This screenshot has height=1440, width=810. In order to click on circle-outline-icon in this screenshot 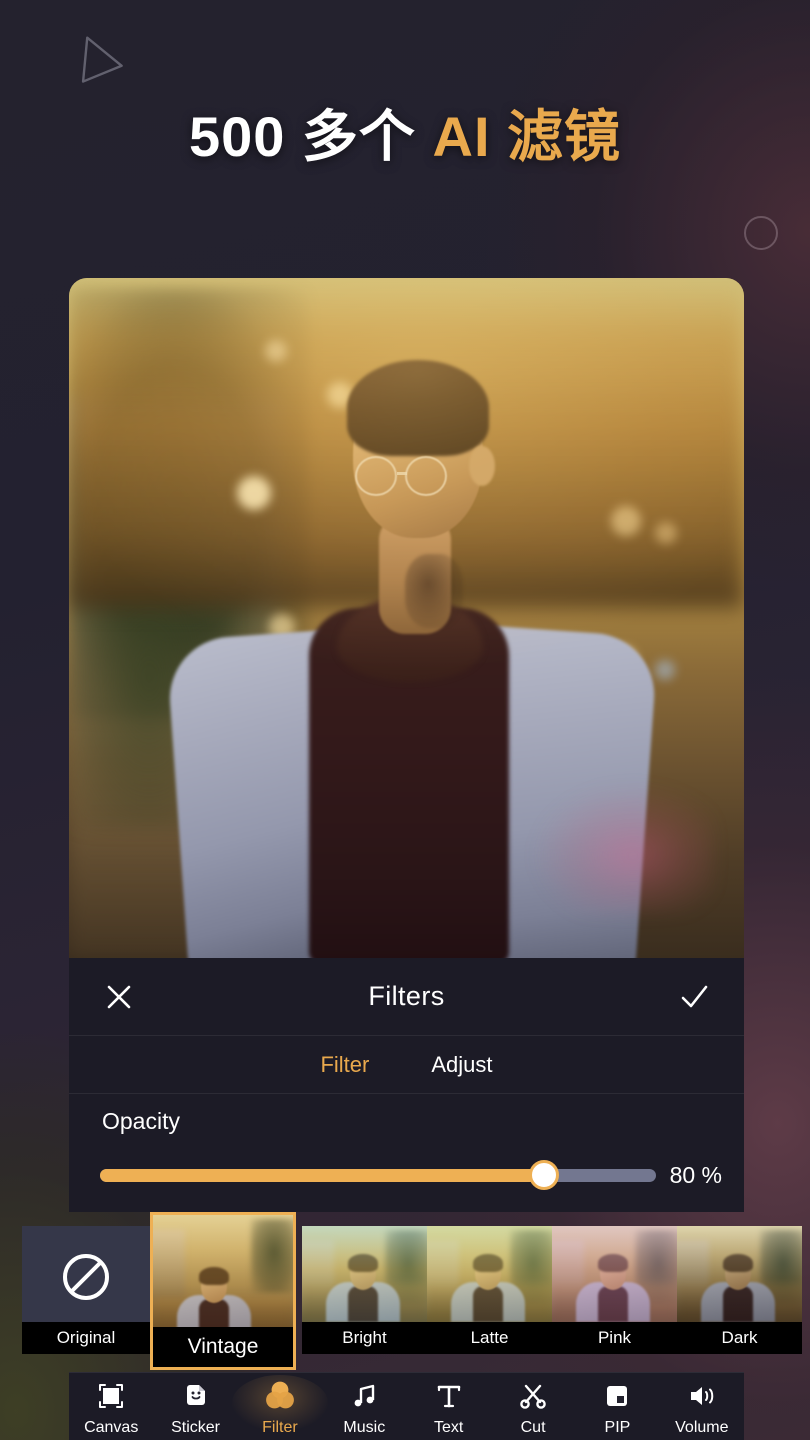, I will do `click(761, 233)`.